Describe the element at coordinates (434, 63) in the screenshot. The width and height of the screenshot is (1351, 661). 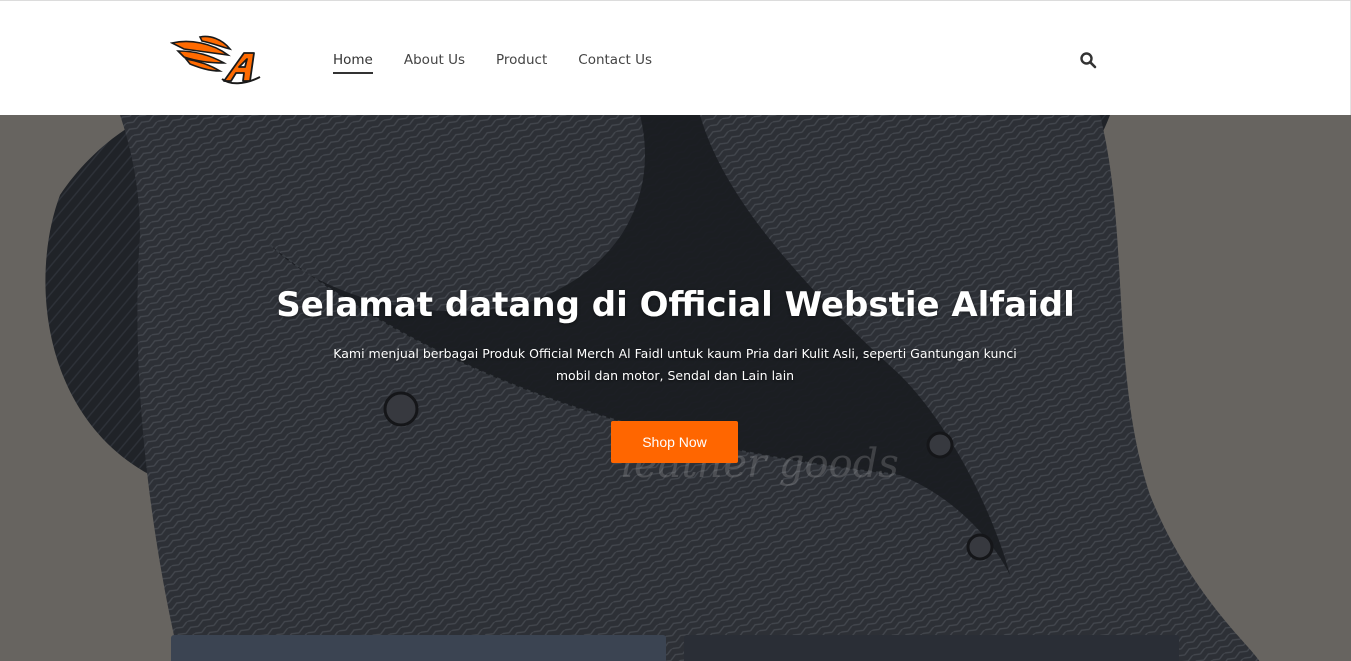
I see `nav-item-about-us: About Us` at that location.